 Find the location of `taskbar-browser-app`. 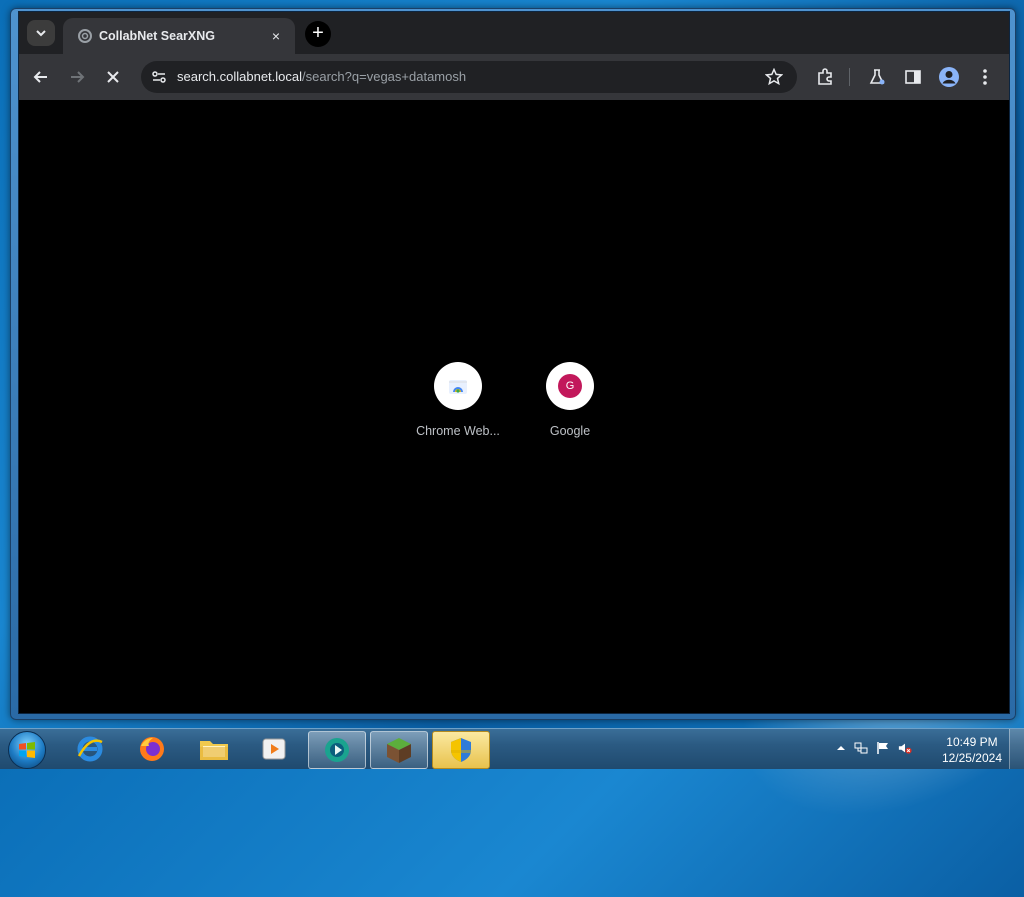

taskbar-browser-app is located at coordinates (337, 750).